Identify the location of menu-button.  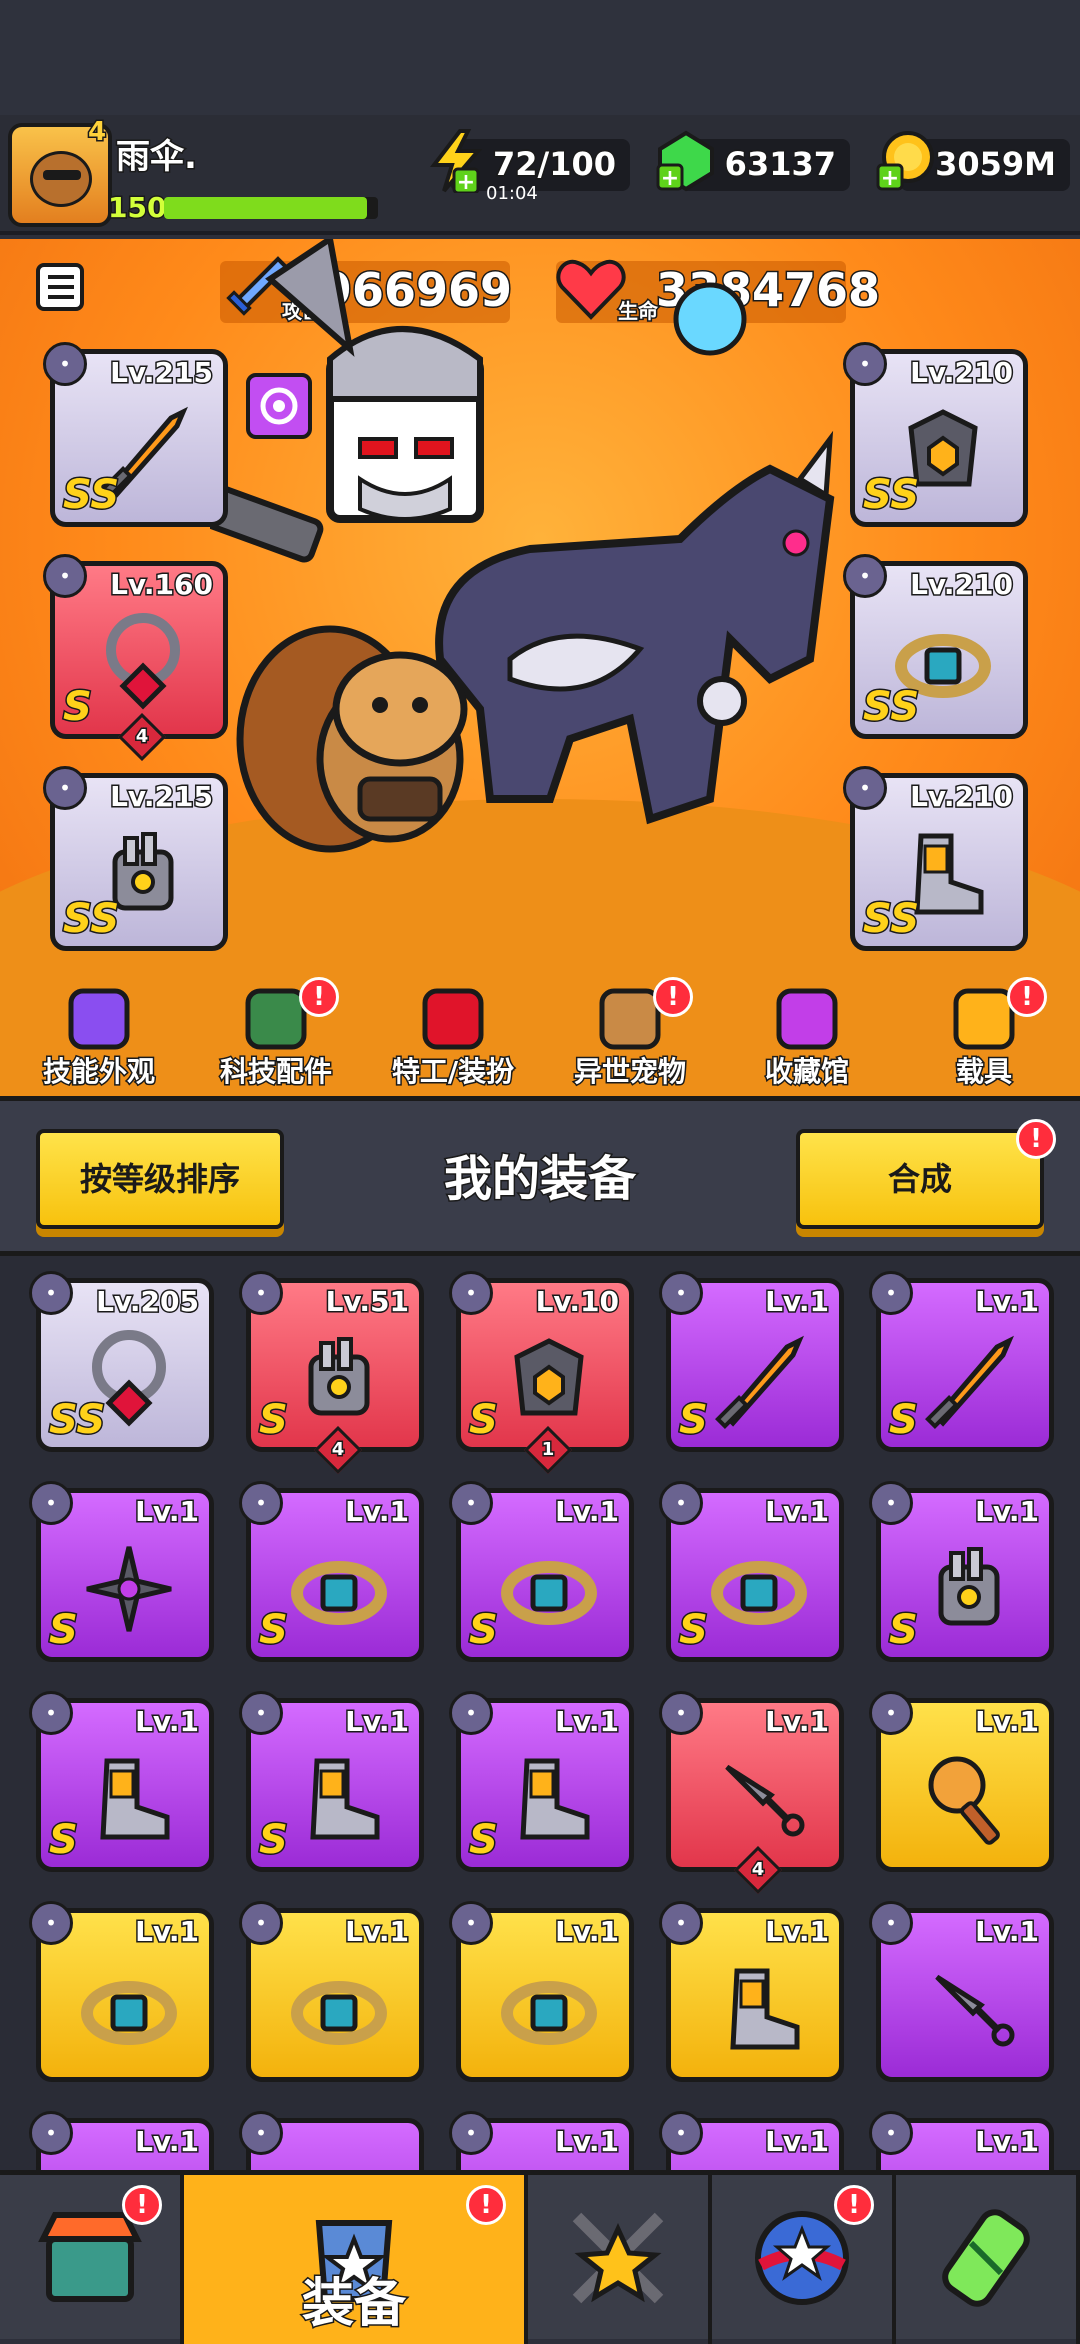
(60, 287).